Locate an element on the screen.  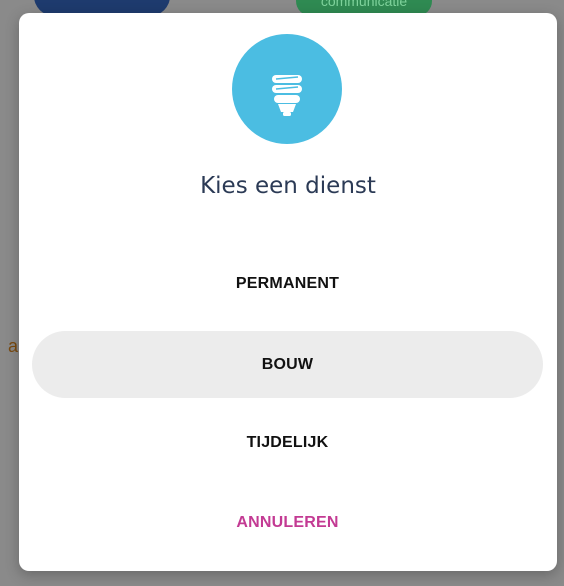
dialog-title: Kies een dienst is located at coordinates (288, 186).